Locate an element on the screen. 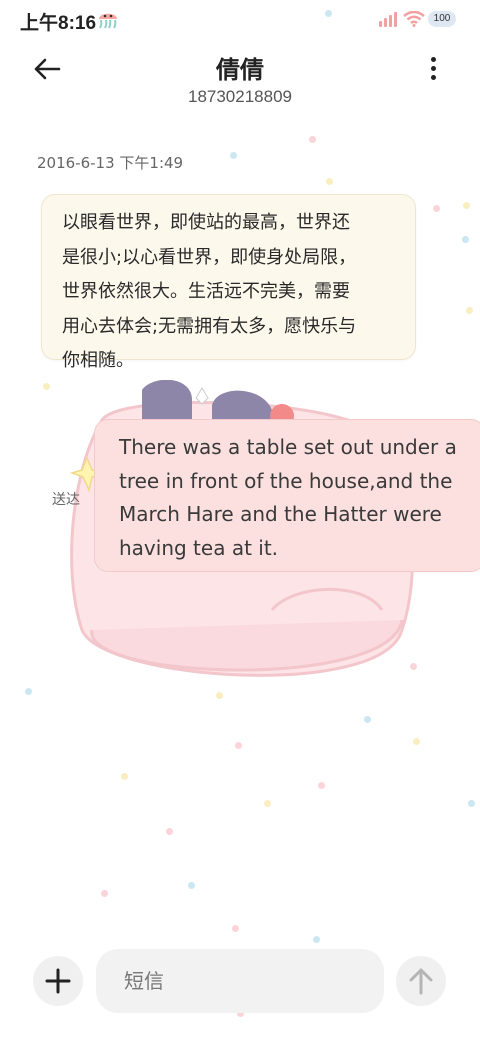 The height and width of the screenshot is (1040, 480). status-time: 上午8:16 is located at coordinates (58, 23).